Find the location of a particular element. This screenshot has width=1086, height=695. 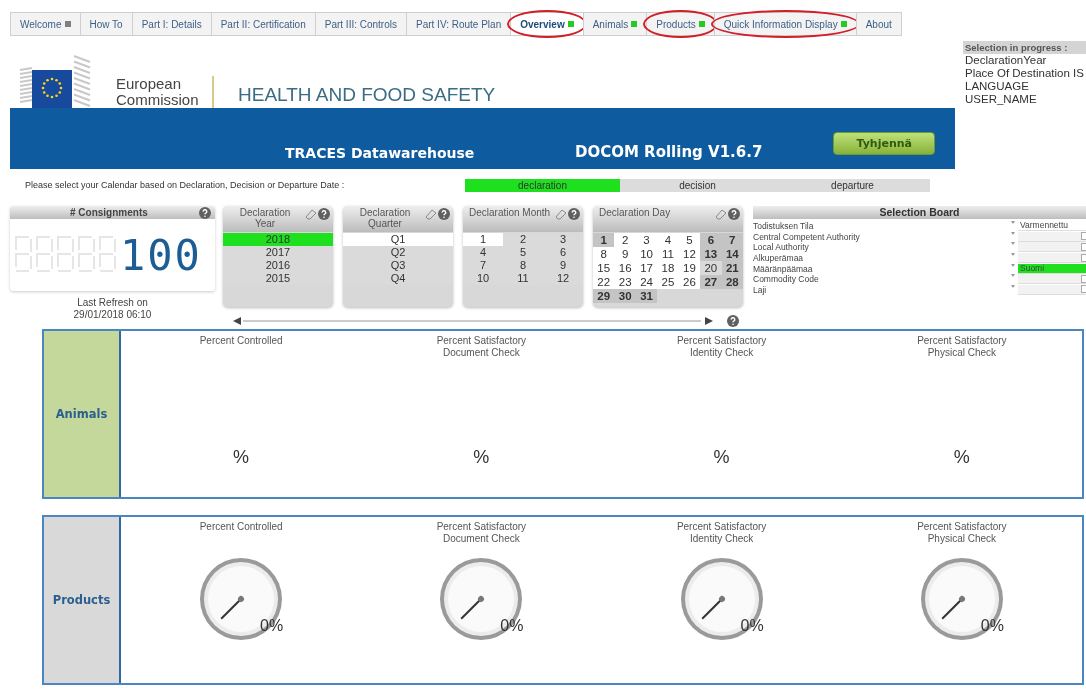

filter-value: 30 is located at coordinates (625, 296).